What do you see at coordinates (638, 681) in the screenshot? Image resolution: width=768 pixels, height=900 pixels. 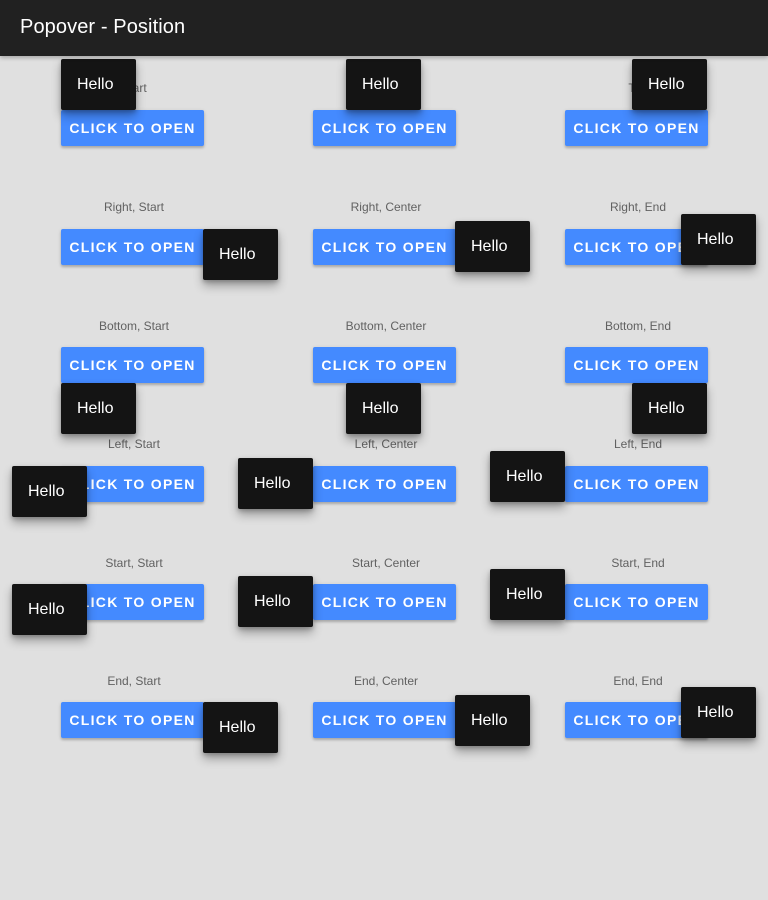 I see `caption: End, End` at bounding box center [638, 681].